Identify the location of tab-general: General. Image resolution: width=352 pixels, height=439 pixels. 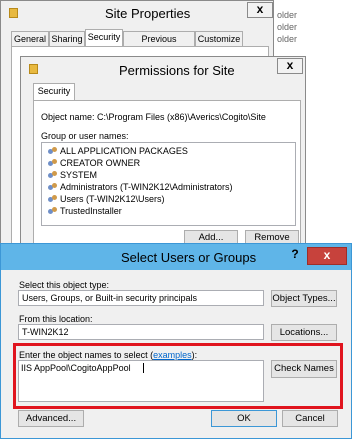
(30, 38).